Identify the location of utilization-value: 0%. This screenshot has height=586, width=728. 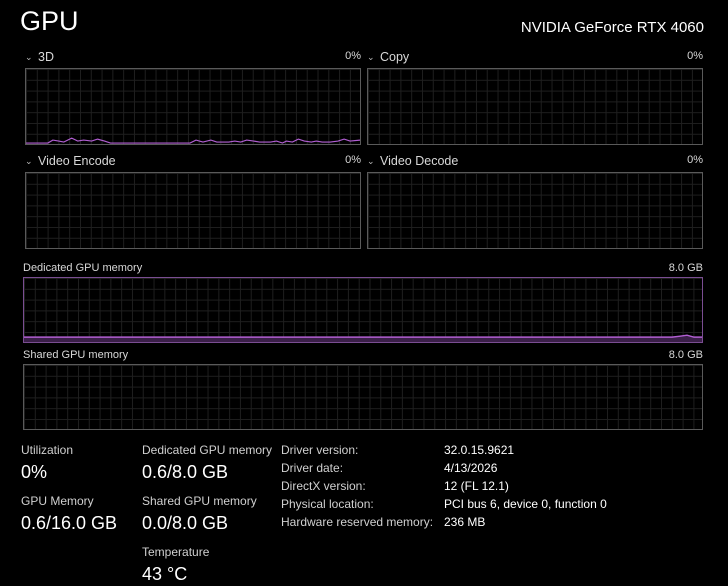
(34, 472).